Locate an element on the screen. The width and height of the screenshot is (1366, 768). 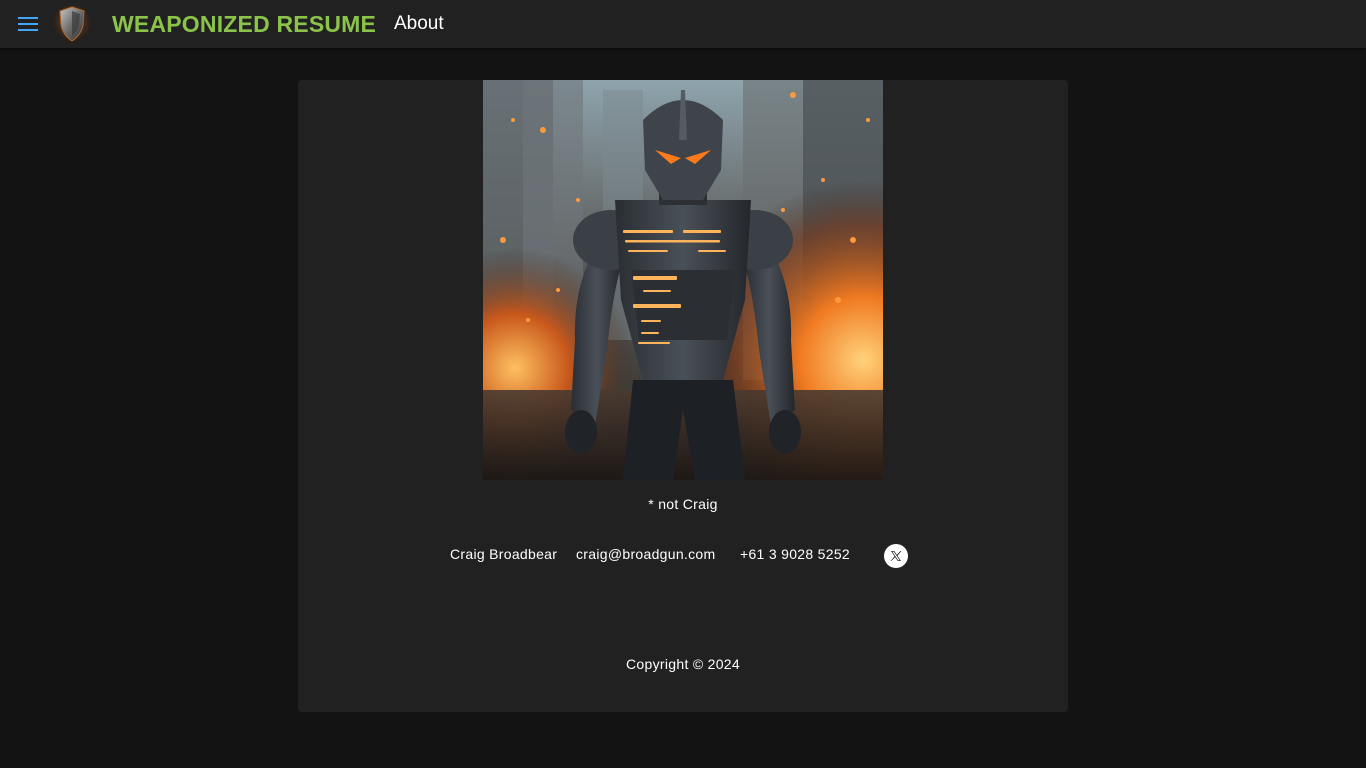
image-caption: * not Craig is located at coordinates (683, 504).